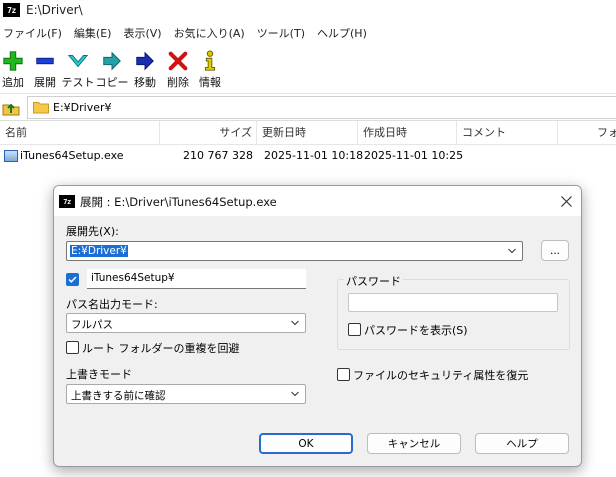  What do you see at coordinates (186, 323) in the screenshot?
I see `path-mode-combo: フルパス` at bounding box center [186, 323].